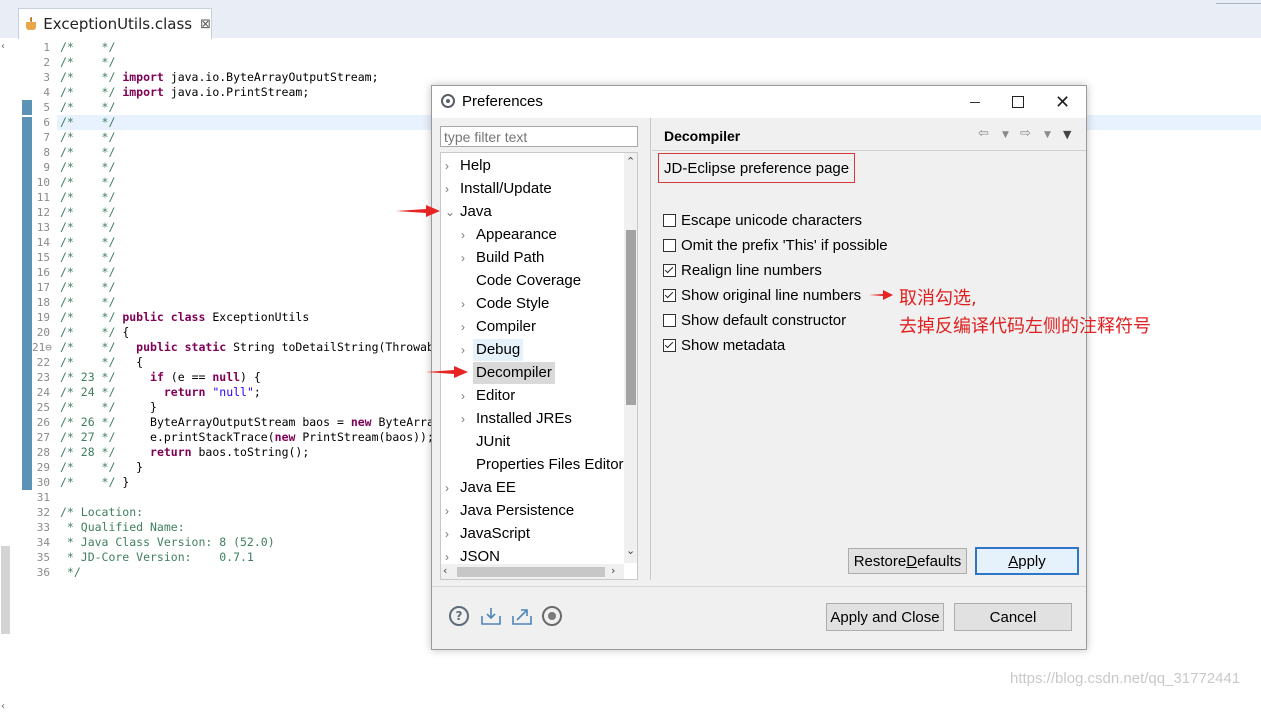 The image size is (1261, 712). Describe the element at coordinates (613, 570) in the screenshot. I see `scroll-right-icon: ›` at that location.